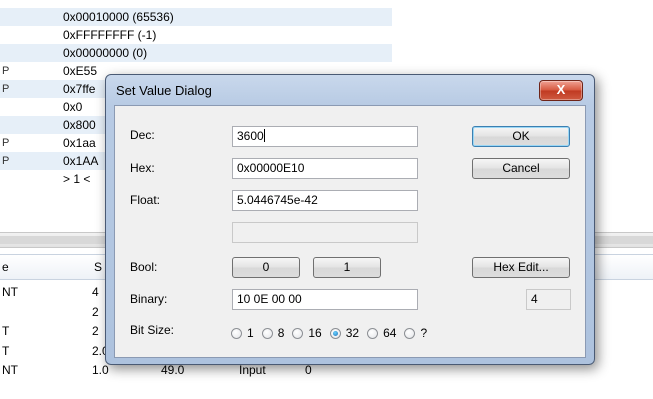 The width and height of the screenshot is (653, 399). What do you see at coordinates (266, 267) in the screenshot?
I see `bool-false-button: 0` at bounding box center [266, 267].